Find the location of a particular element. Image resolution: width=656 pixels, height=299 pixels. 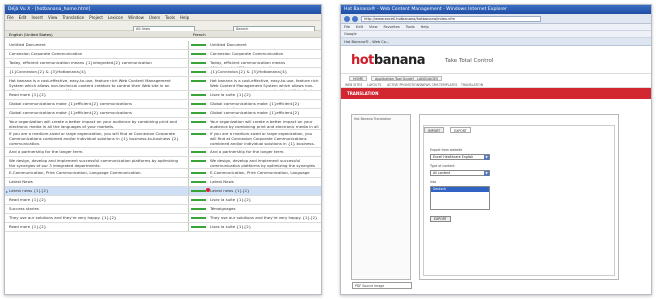

source-cell: And a partnership for the longer term. is located at coordinates (97, 151).